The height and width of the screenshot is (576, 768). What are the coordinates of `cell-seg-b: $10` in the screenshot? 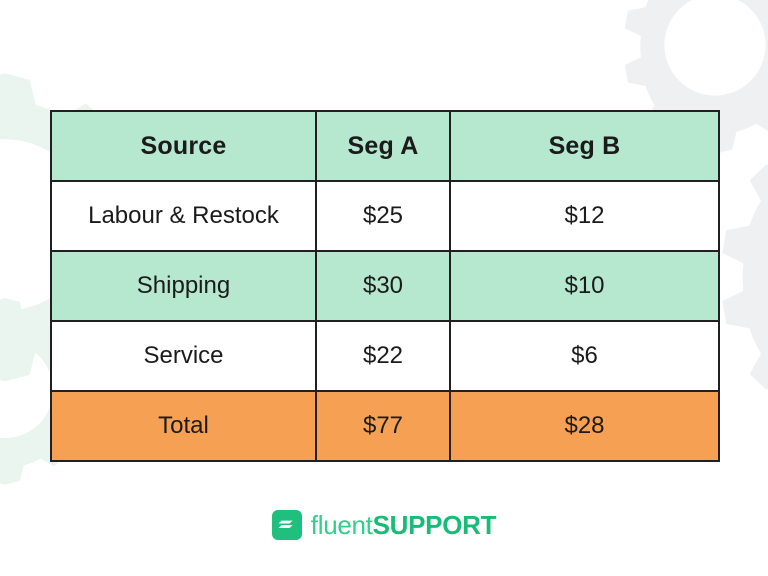 It's located at (584, 286).